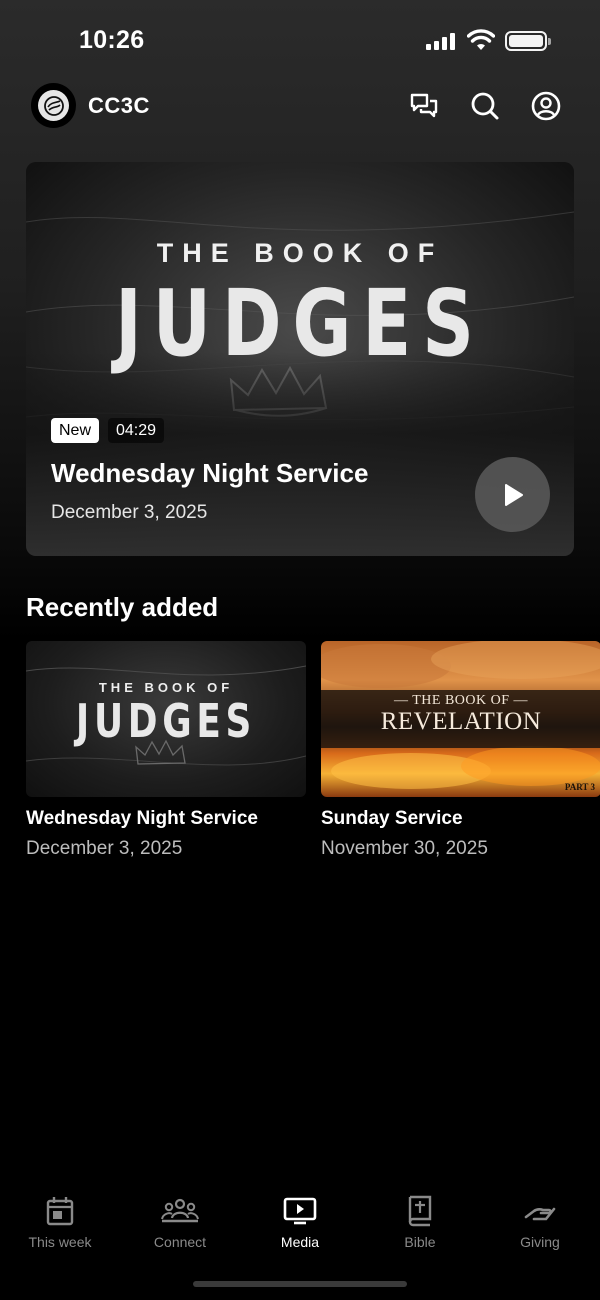 This screenshot has width=600, height=1300. I want to click on play-button, so click(512, 494).